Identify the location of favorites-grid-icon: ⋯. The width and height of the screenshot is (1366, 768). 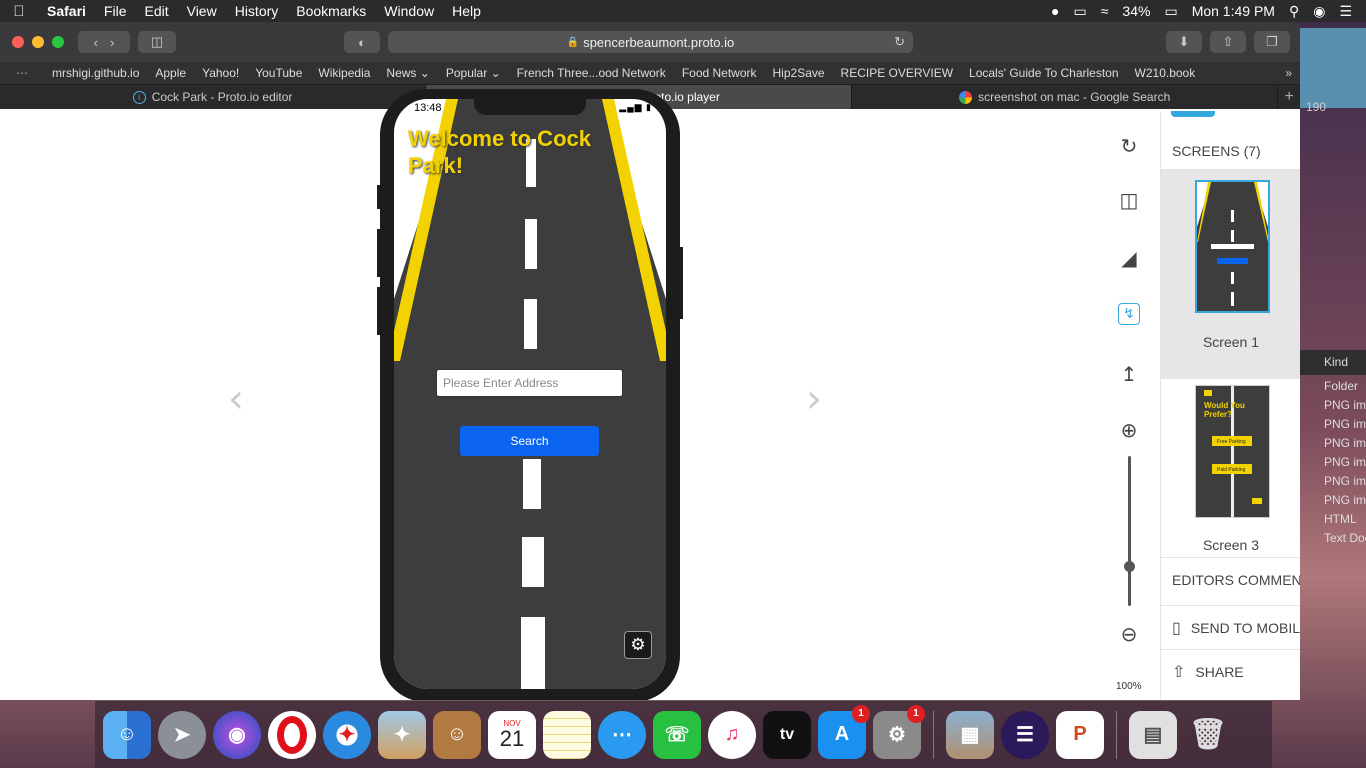
(22, 73).